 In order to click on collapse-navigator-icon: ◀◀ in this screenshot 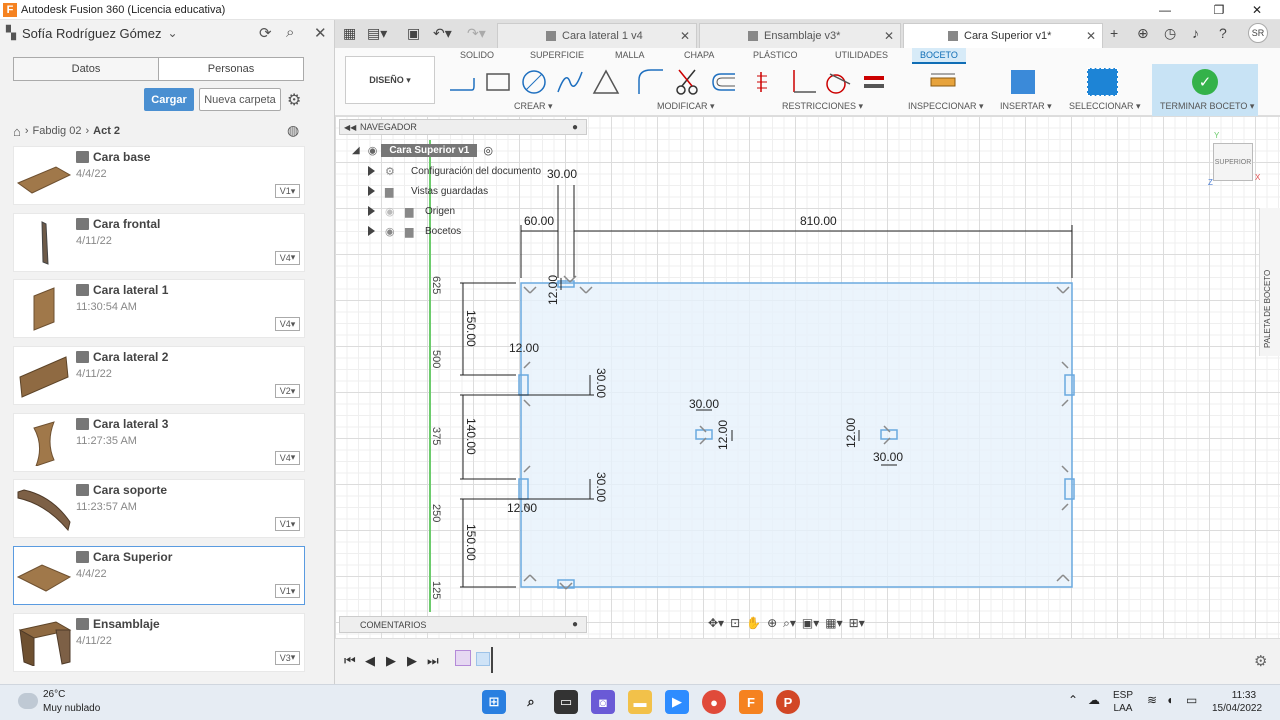, I will do `click(350, 127)`.